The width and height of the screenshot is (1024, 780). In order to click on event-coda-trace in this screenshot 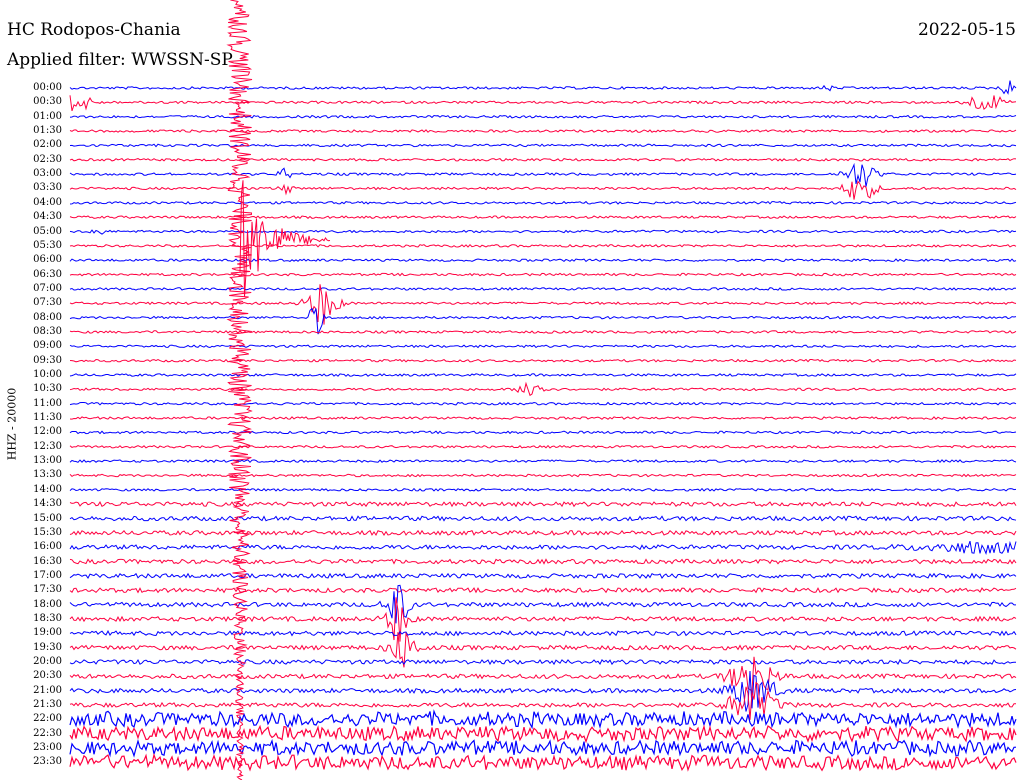, I will do `click(285, 239)`.